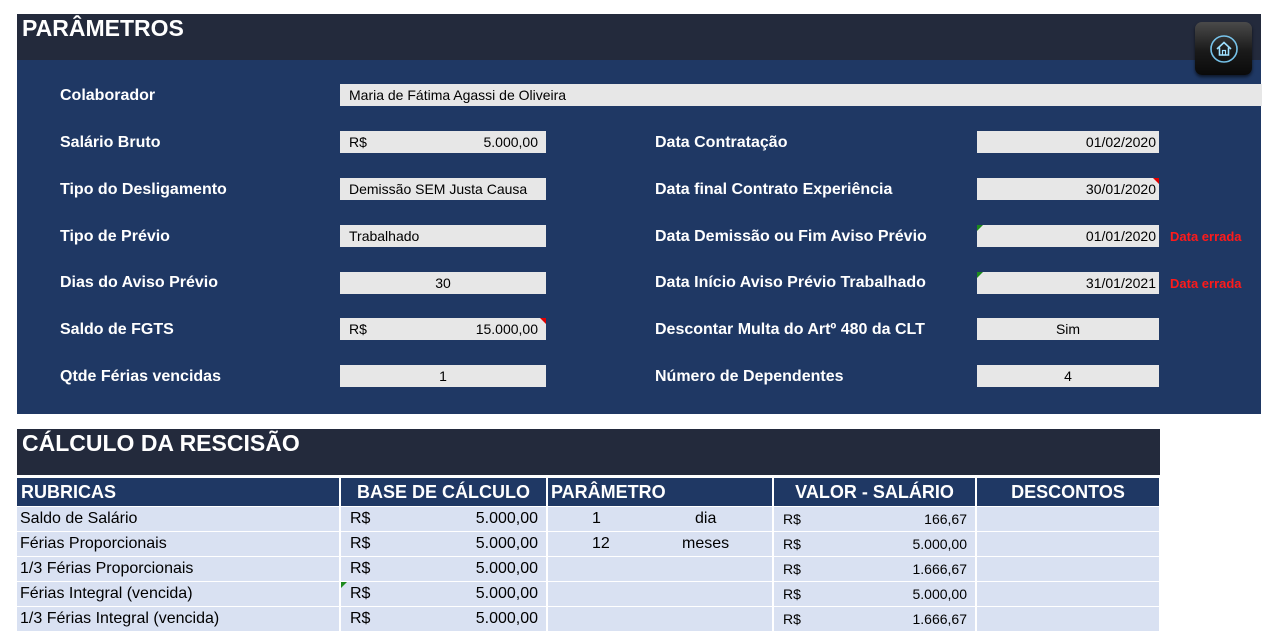 This screenshot has height=631, width=1280. I want to click on data-contratacao-field: 01/02/2020, so click(1068, 142).